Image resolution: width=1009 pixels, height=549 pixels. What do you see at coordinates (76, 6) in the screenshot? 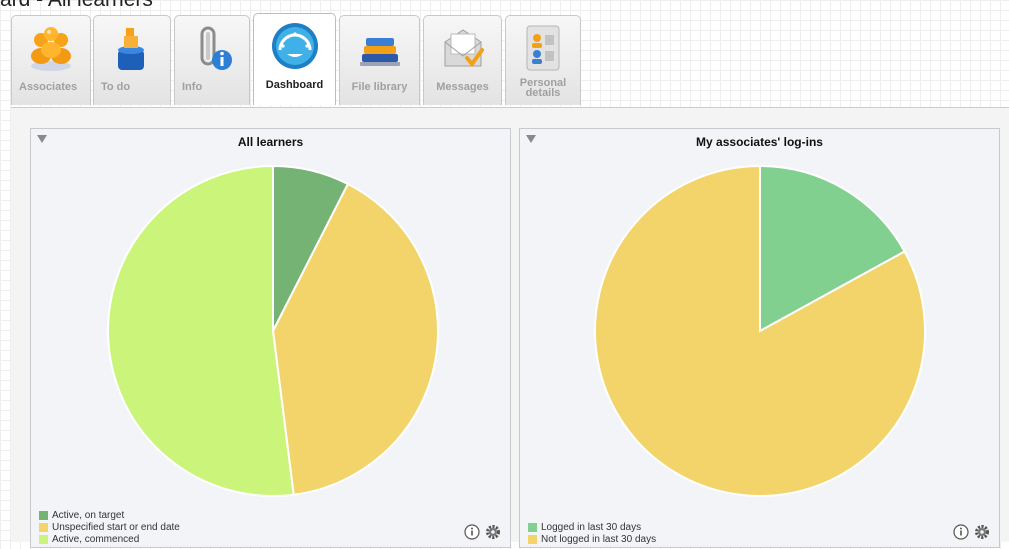
I see `page-title: ard - All learners` at bounding box center [76, 6].